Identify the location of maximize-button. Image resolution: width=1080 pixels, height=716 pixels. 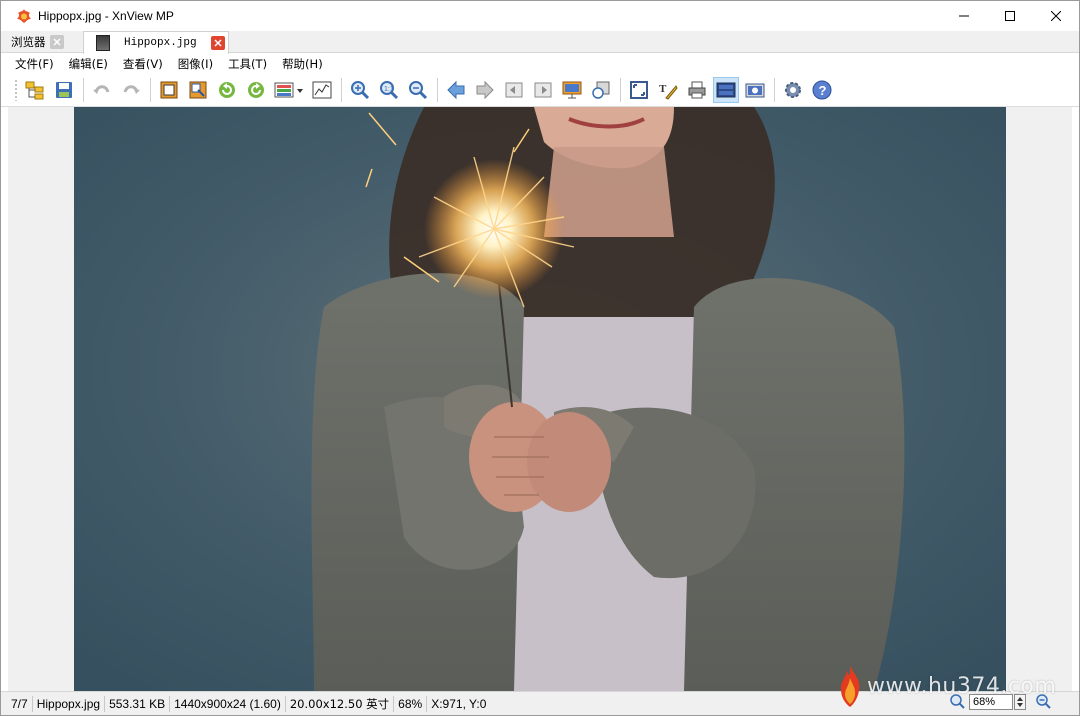
(1010, 16).